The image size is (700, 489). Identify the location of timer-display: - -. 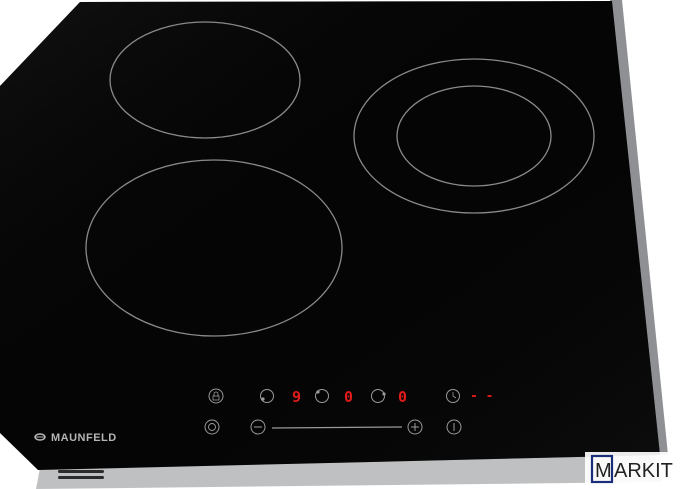
(481, 396).